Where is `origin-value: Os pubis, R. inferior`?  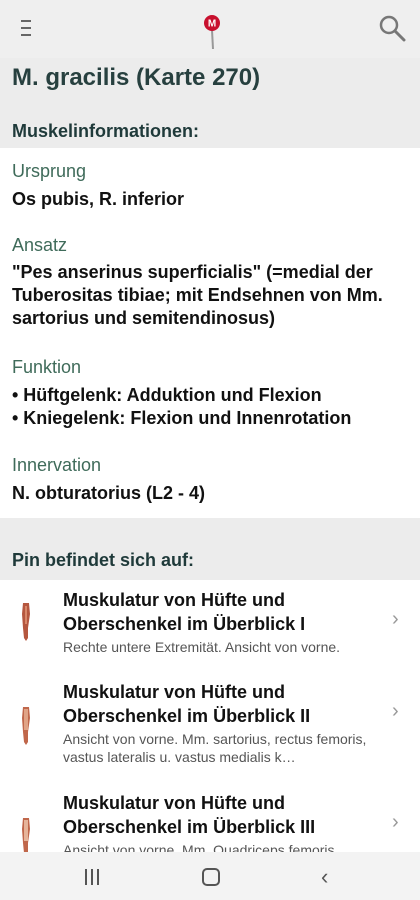
origin-value: Os pubis, R. inferior is located at coordinates (98, 199).